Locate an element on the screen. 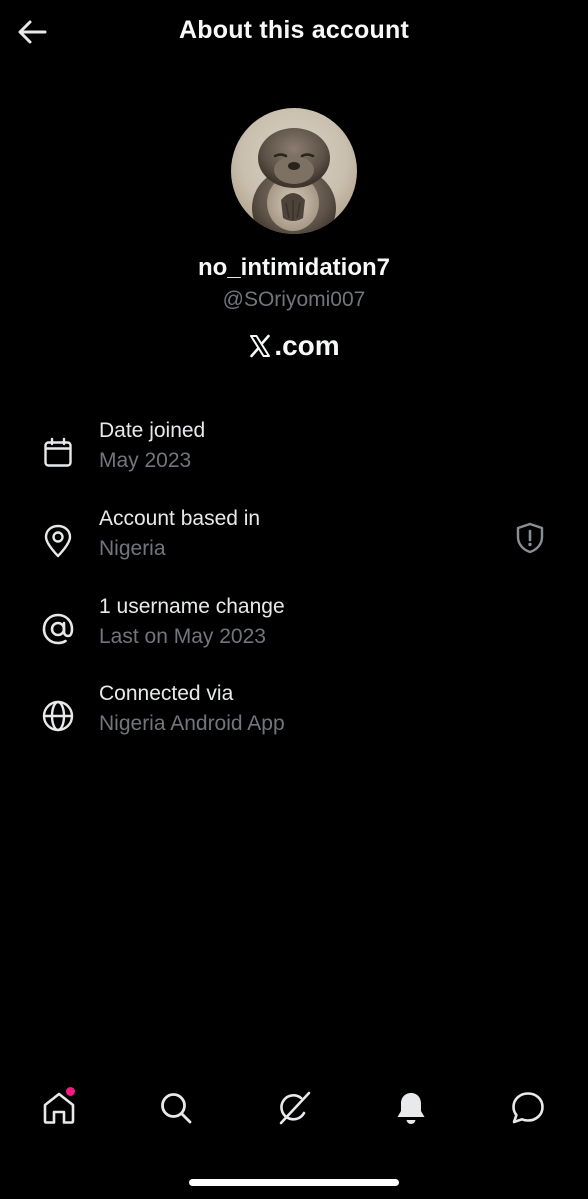  header: About this account is located at coordinates (294, 31).